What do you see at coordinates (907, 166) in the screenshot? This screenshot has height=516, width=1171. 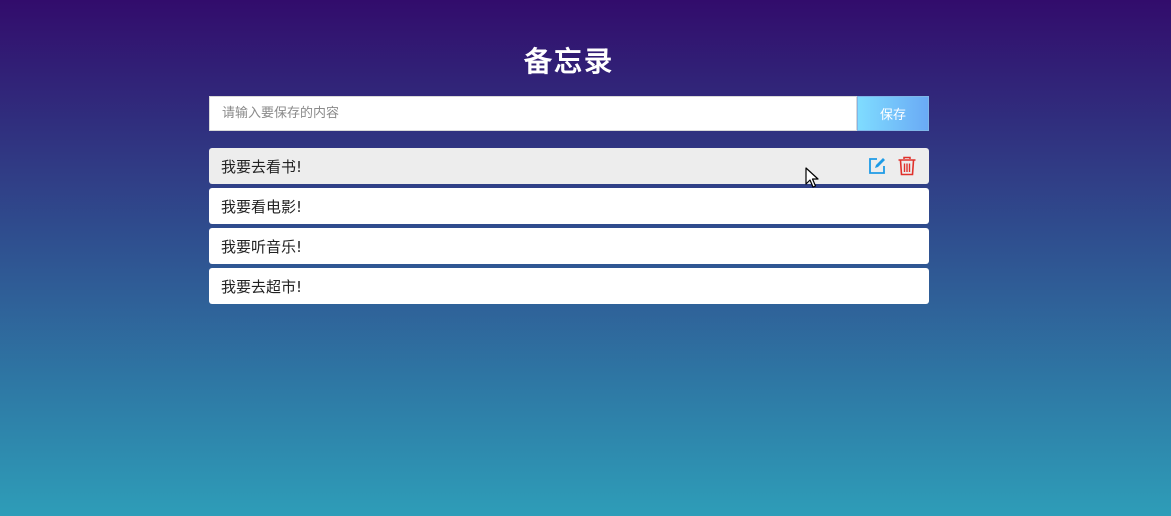 I see `trash-icon` at bounding box center [907, 166].